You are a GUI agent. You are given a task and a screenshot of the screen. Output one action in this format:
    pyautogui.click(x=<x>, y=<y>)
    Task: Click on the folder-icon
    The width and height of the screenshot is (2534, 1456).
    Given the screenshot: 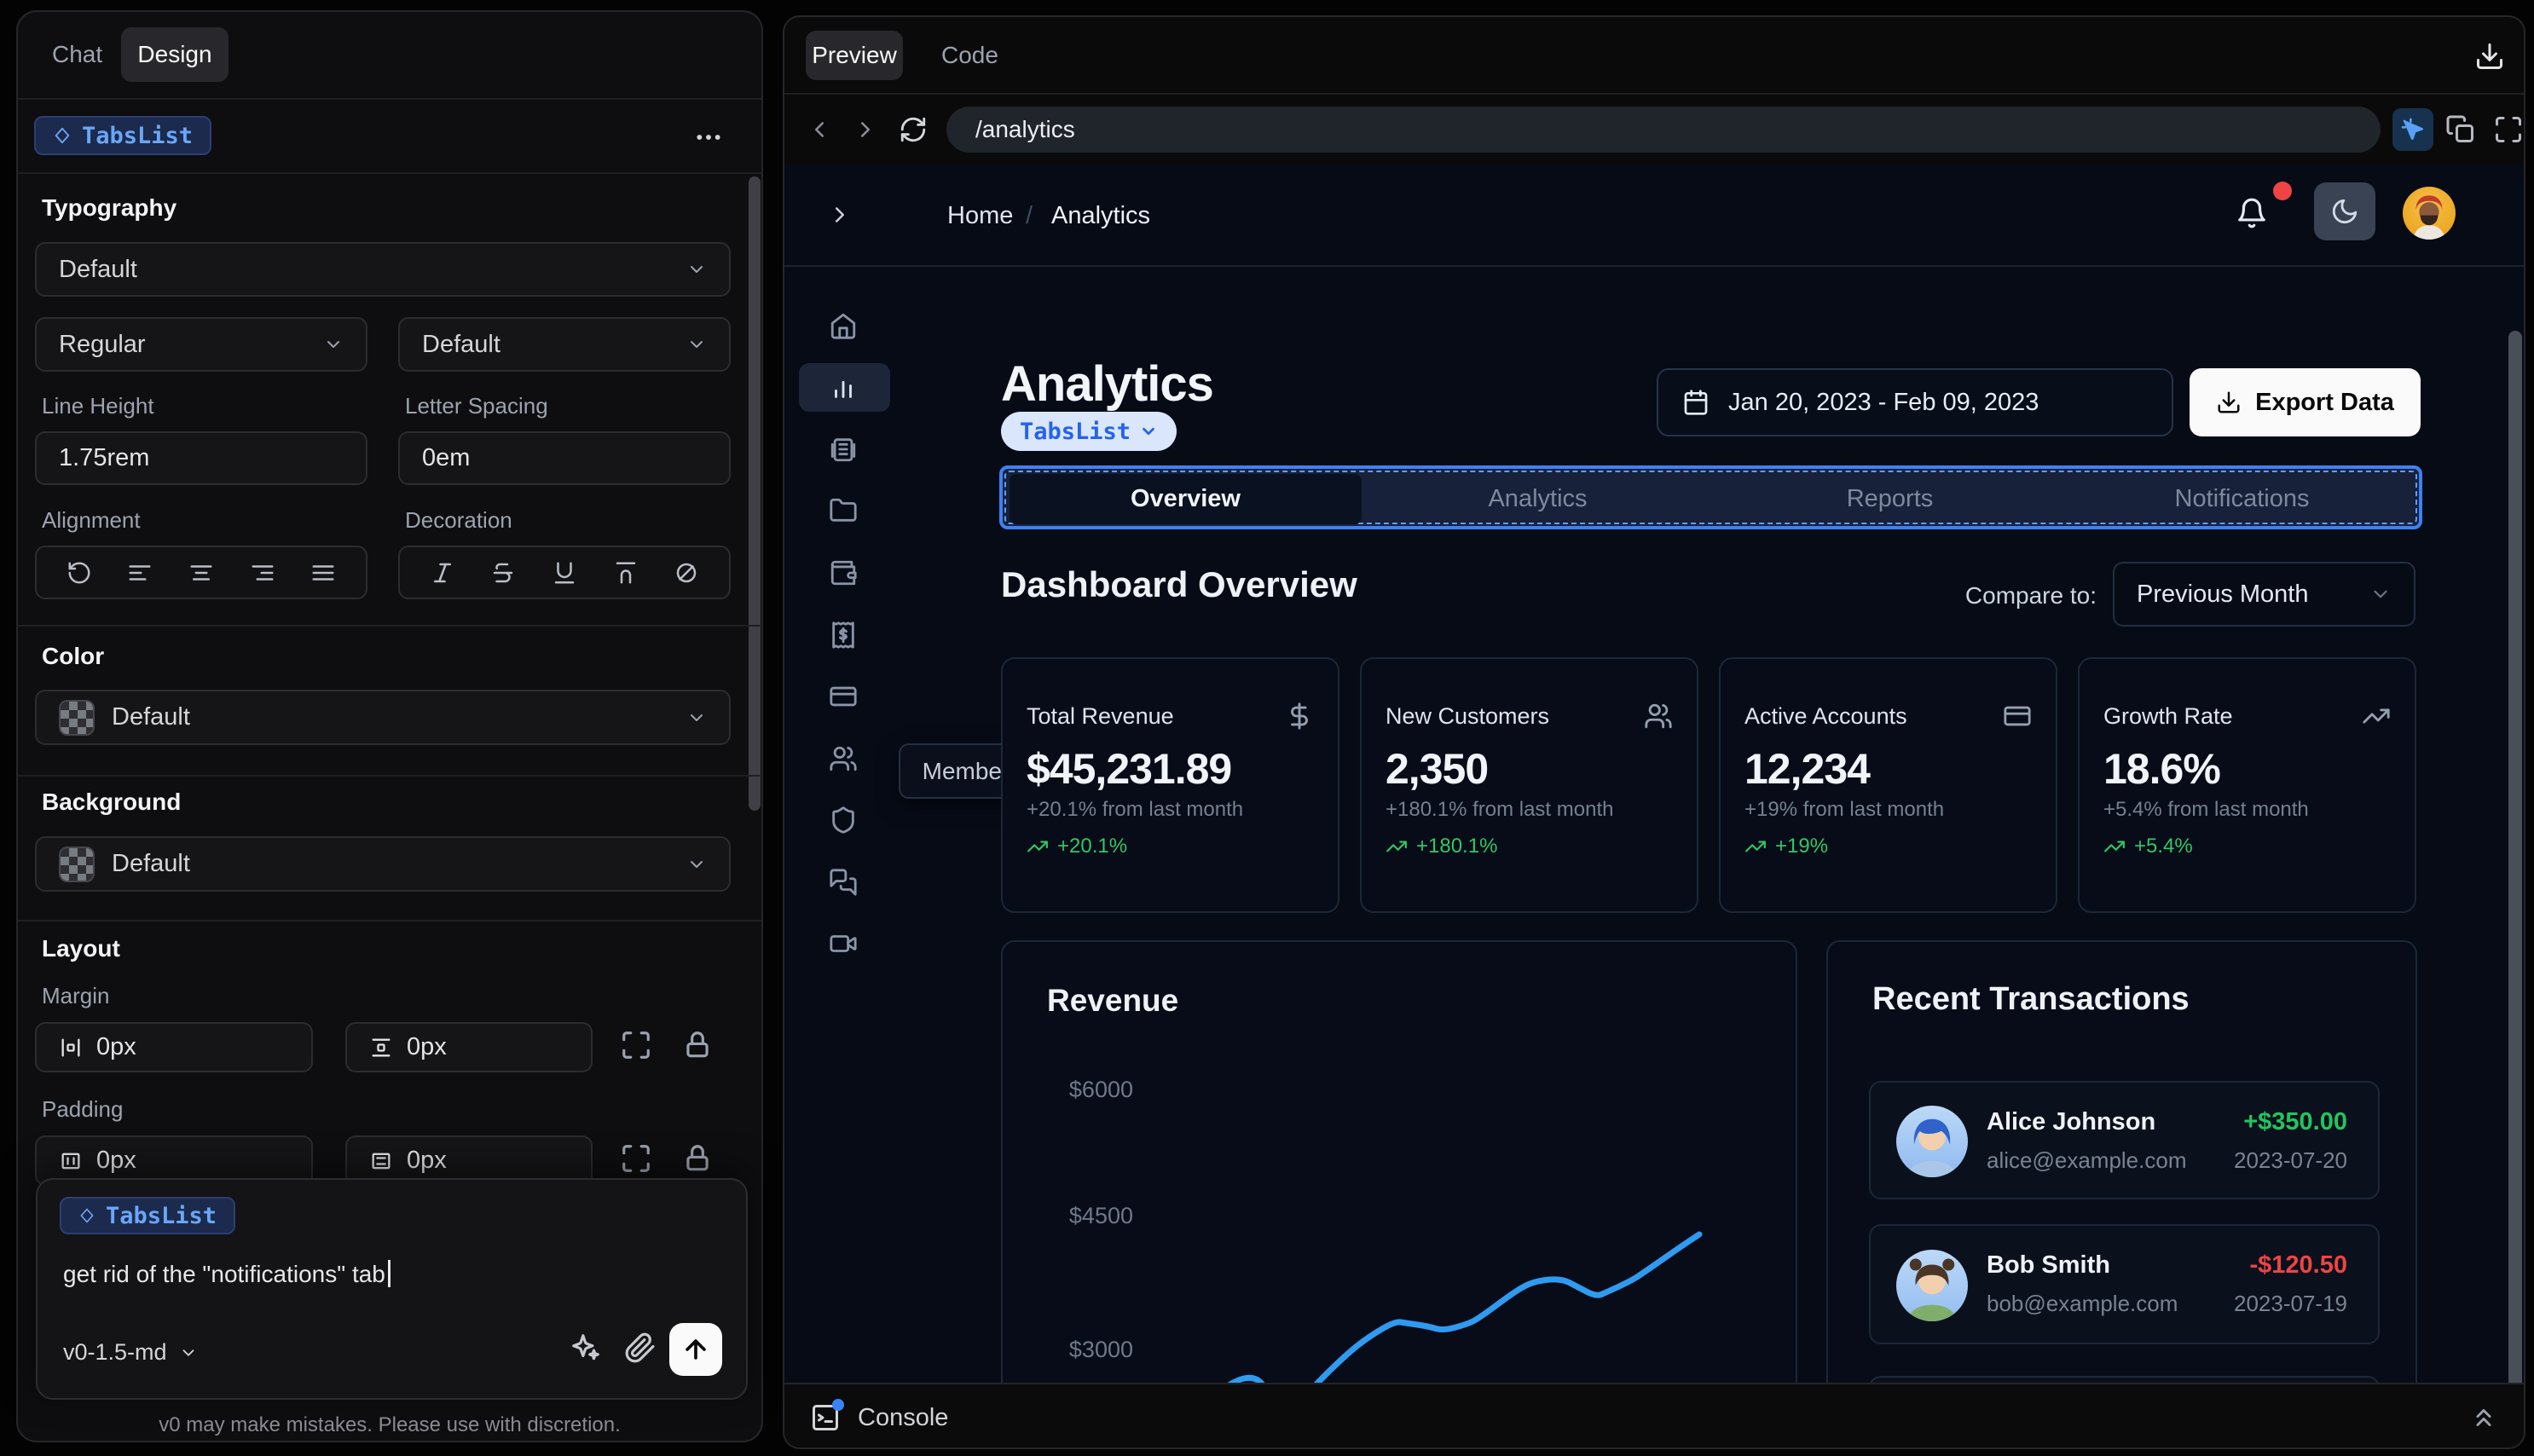 What is the action you would take?
    pyautogui.click(x=843, y=510)
    